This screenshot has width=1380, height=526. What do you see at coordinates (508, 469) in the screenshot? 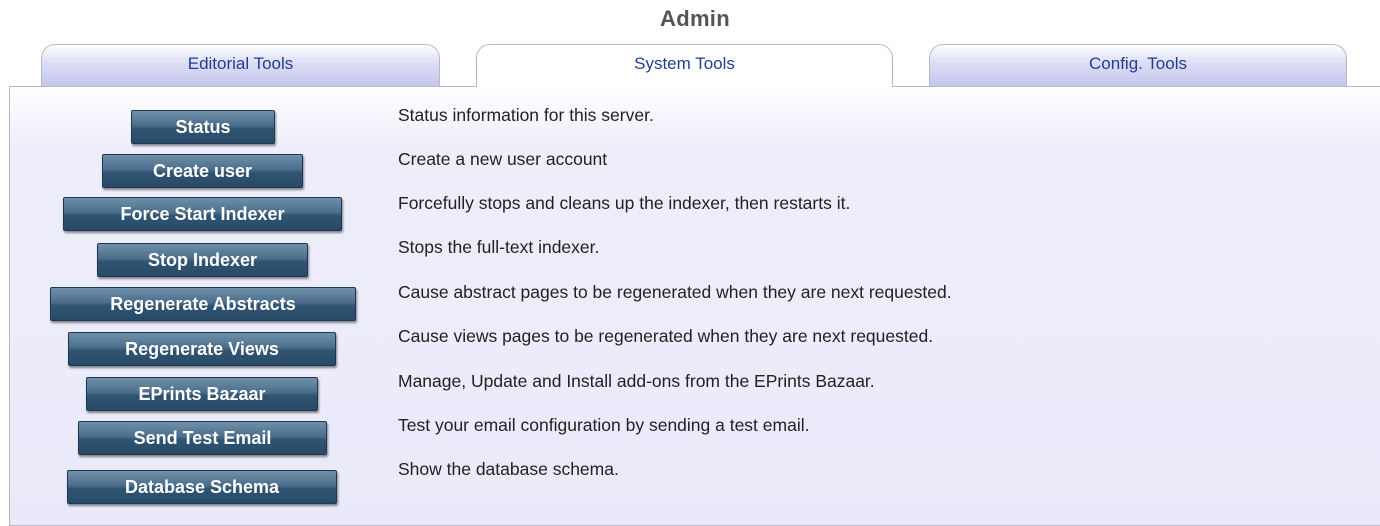
I see `database-schema-description: Show the database schema.` at bounding box center [508, 469].